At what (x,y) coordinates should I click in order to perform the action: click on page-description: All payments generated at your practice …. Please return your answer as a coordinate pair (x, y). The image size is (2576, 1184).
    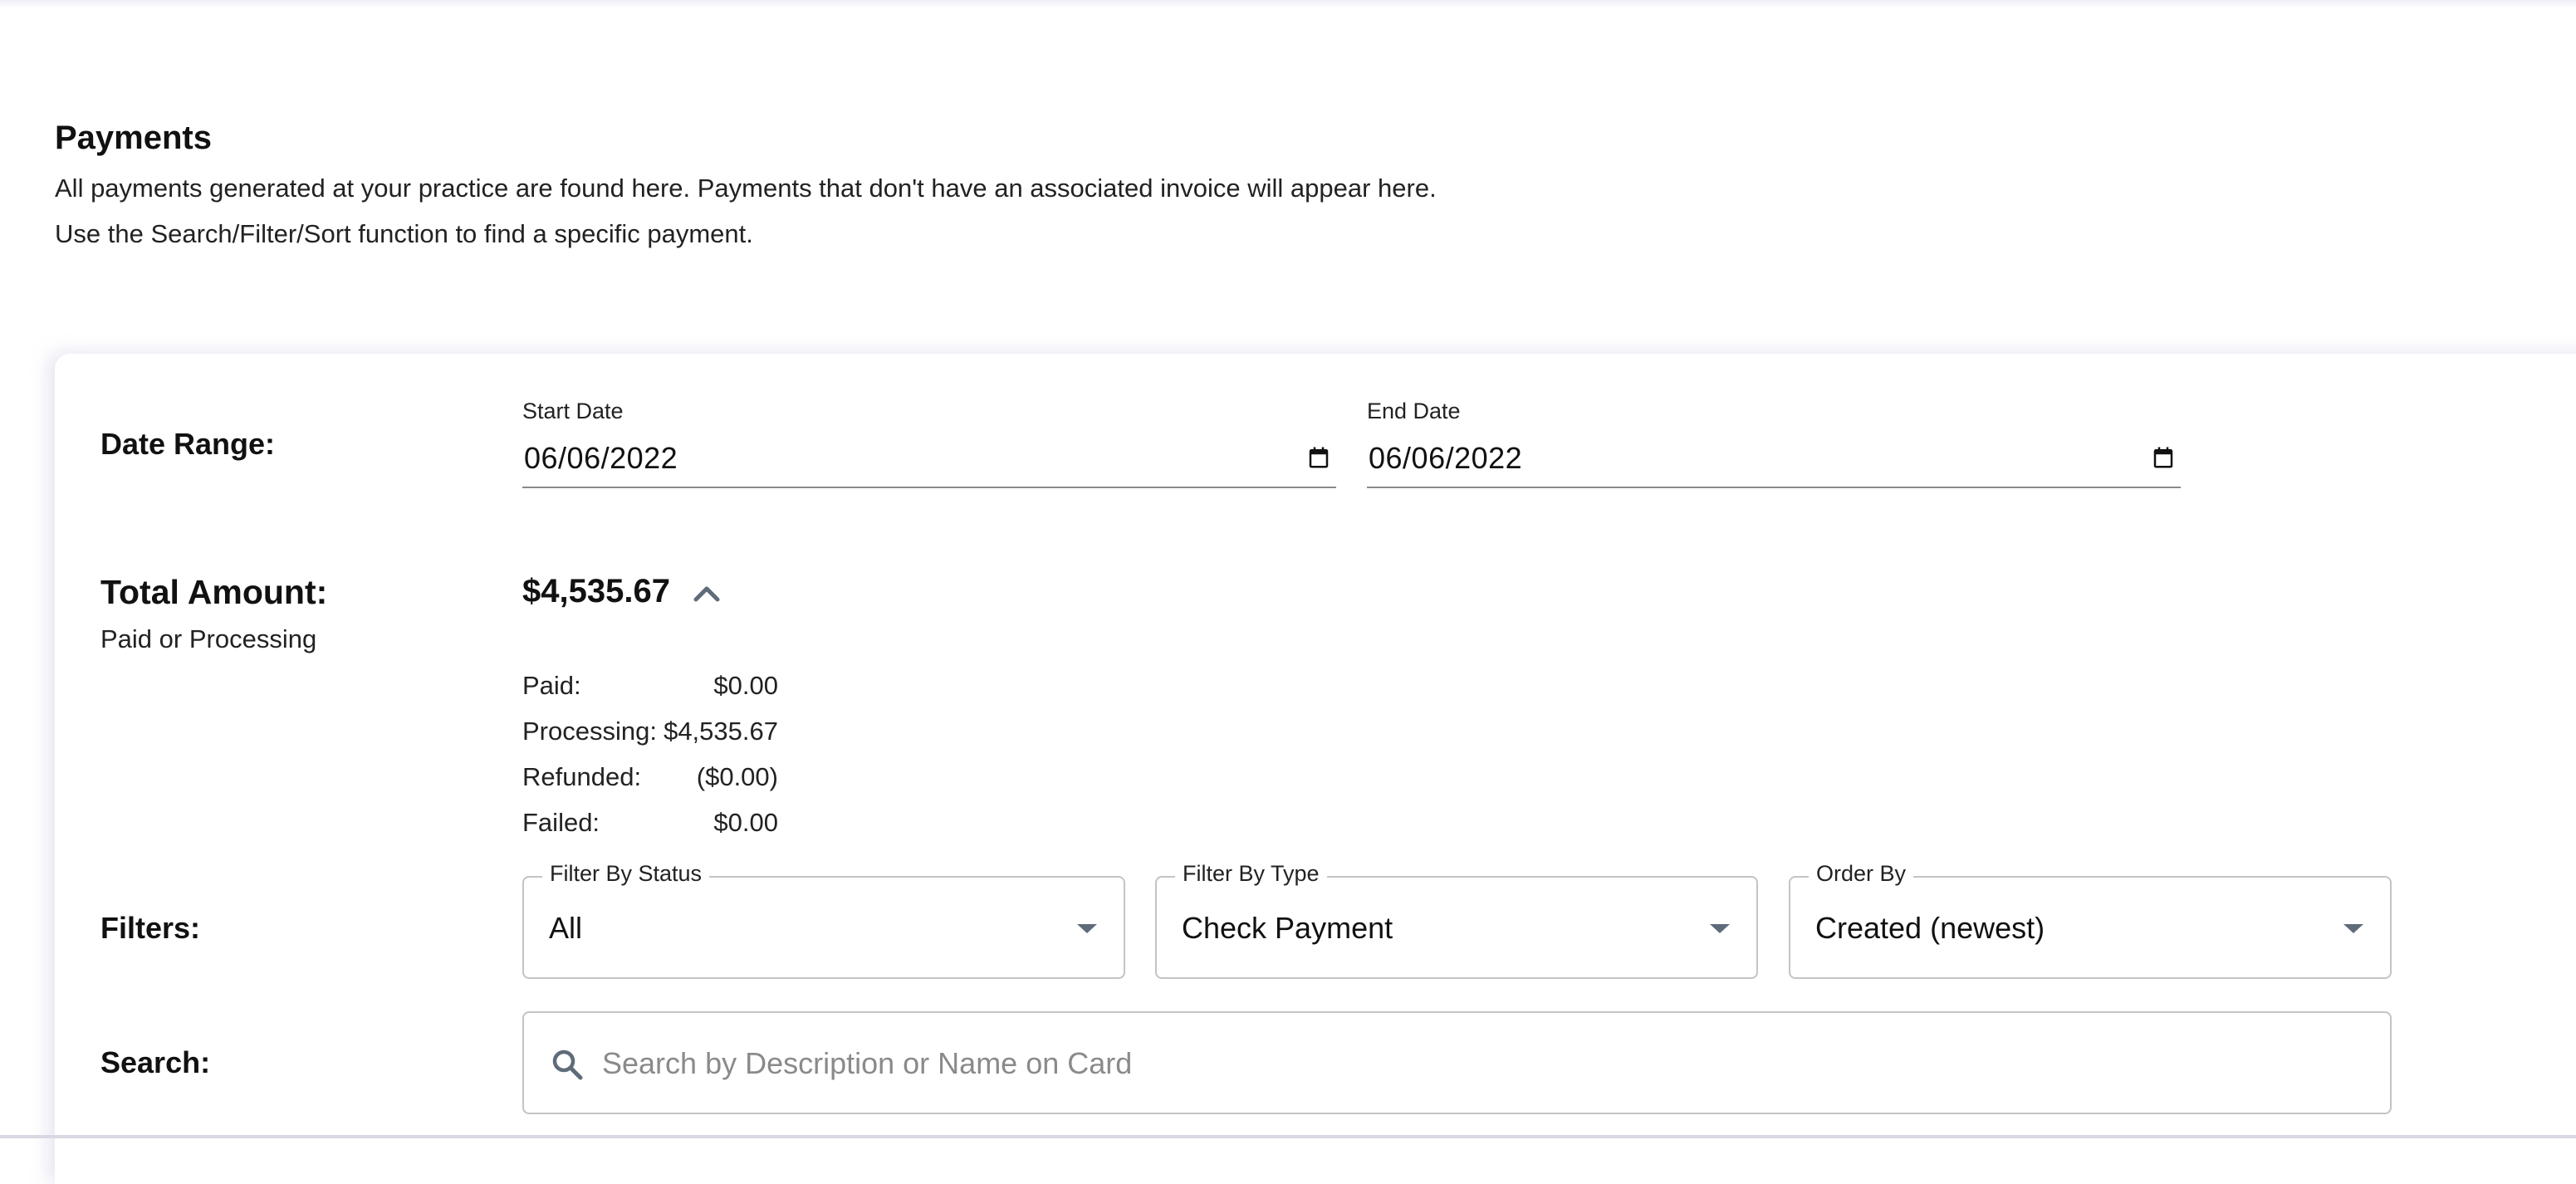
    Looking at the image, I should click on (746, 188).